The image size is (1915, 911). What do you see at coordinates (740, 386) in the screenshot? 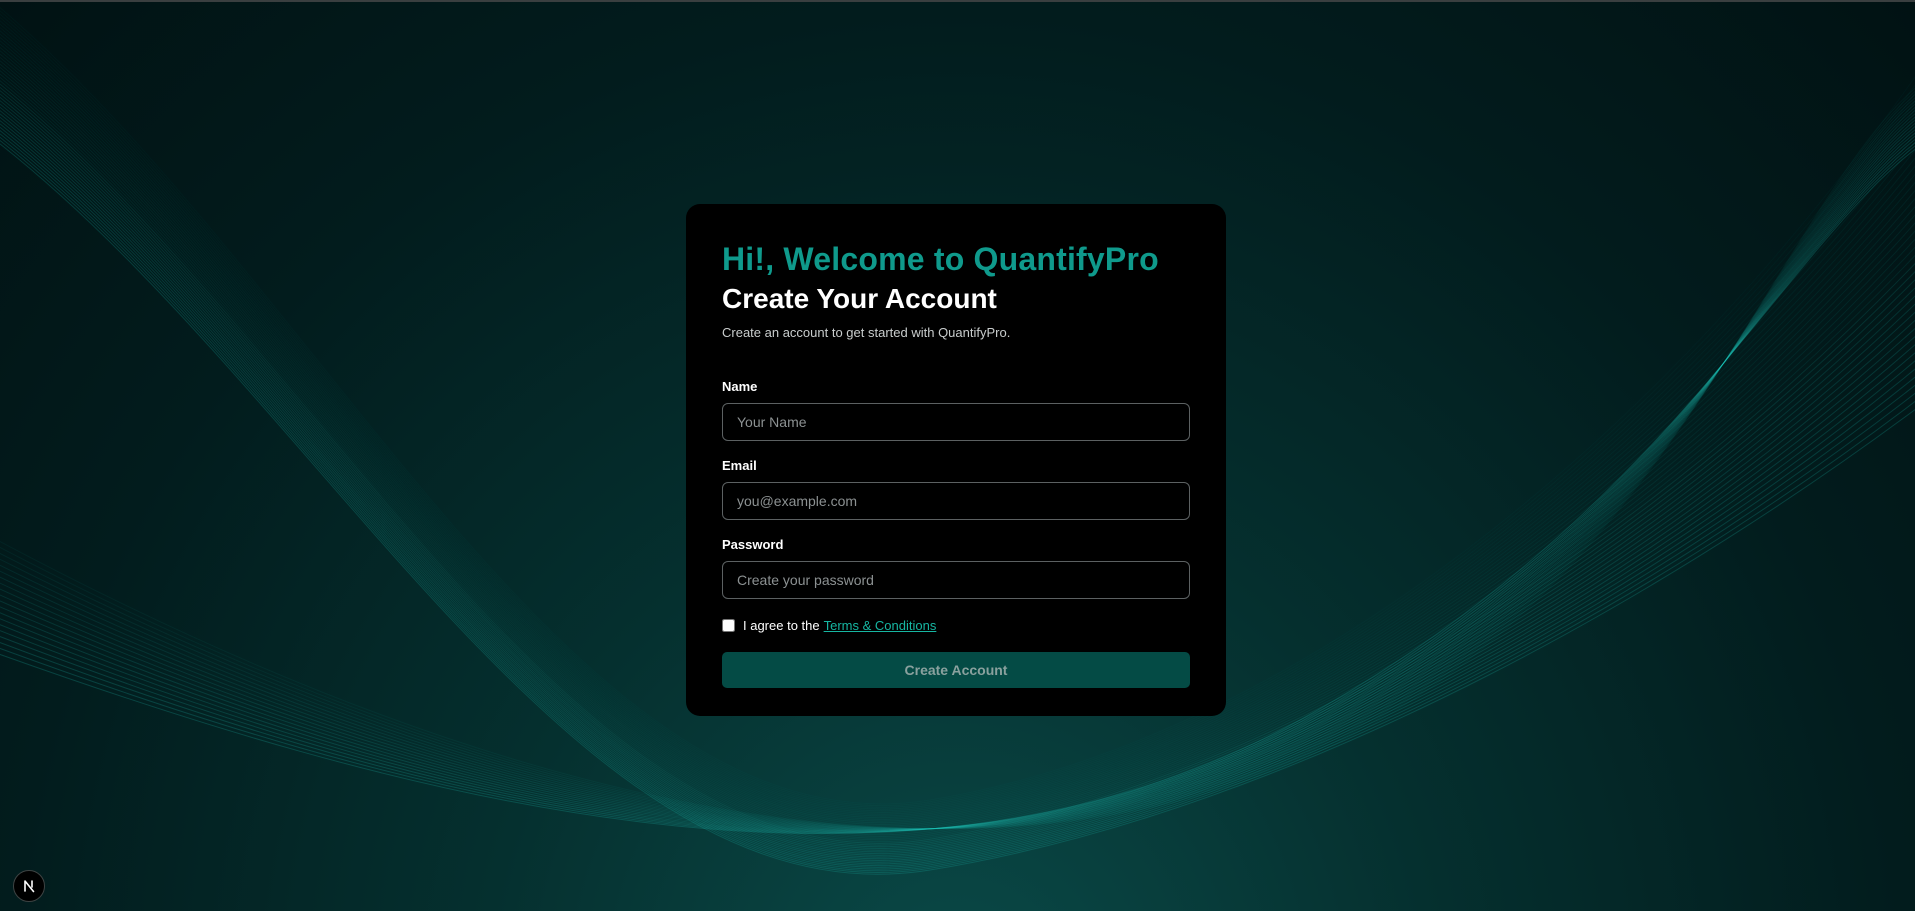
I see `name-label: Name` at bounding box center [740, 386].